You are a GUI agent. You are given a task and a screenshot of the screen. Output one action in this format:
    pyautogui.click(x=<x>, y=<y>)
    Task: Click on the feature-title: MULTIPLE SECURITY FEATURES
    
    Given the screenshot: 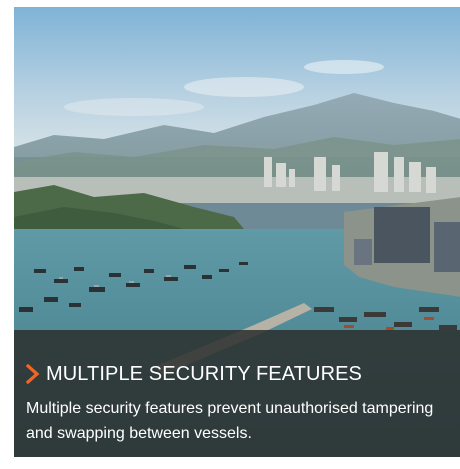 What is the action you would take?
    pyautogui.click(x=204, y=373)
    